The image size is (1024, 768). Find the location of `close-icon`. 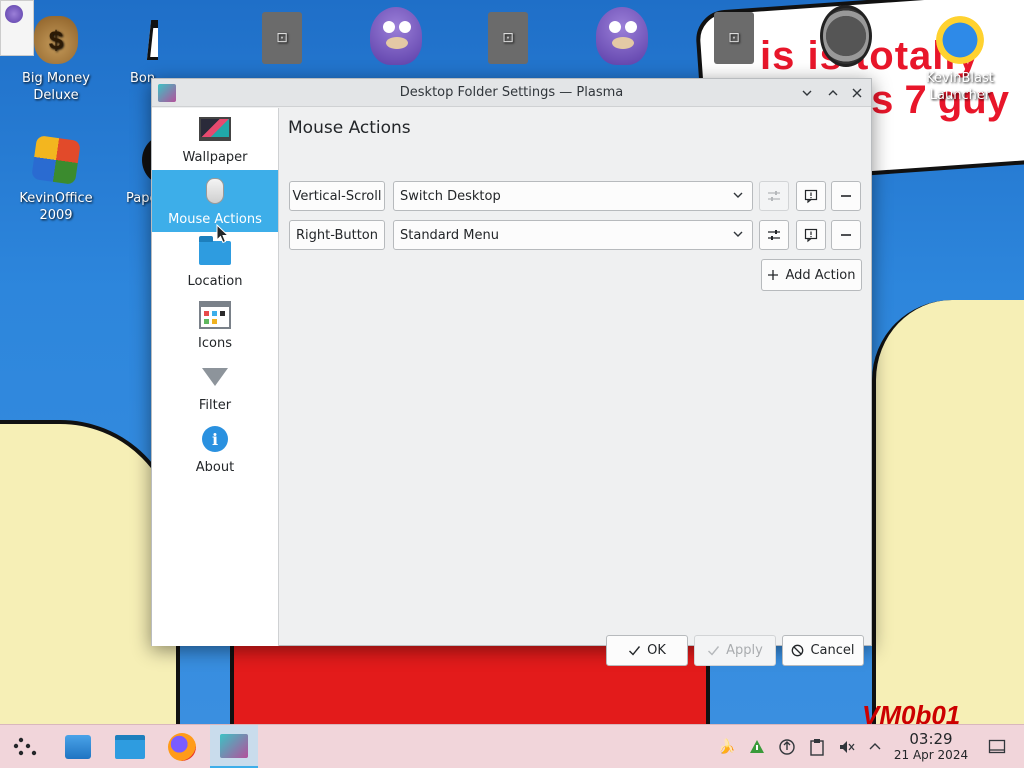

close-icon is located at coordinates (857, 93).